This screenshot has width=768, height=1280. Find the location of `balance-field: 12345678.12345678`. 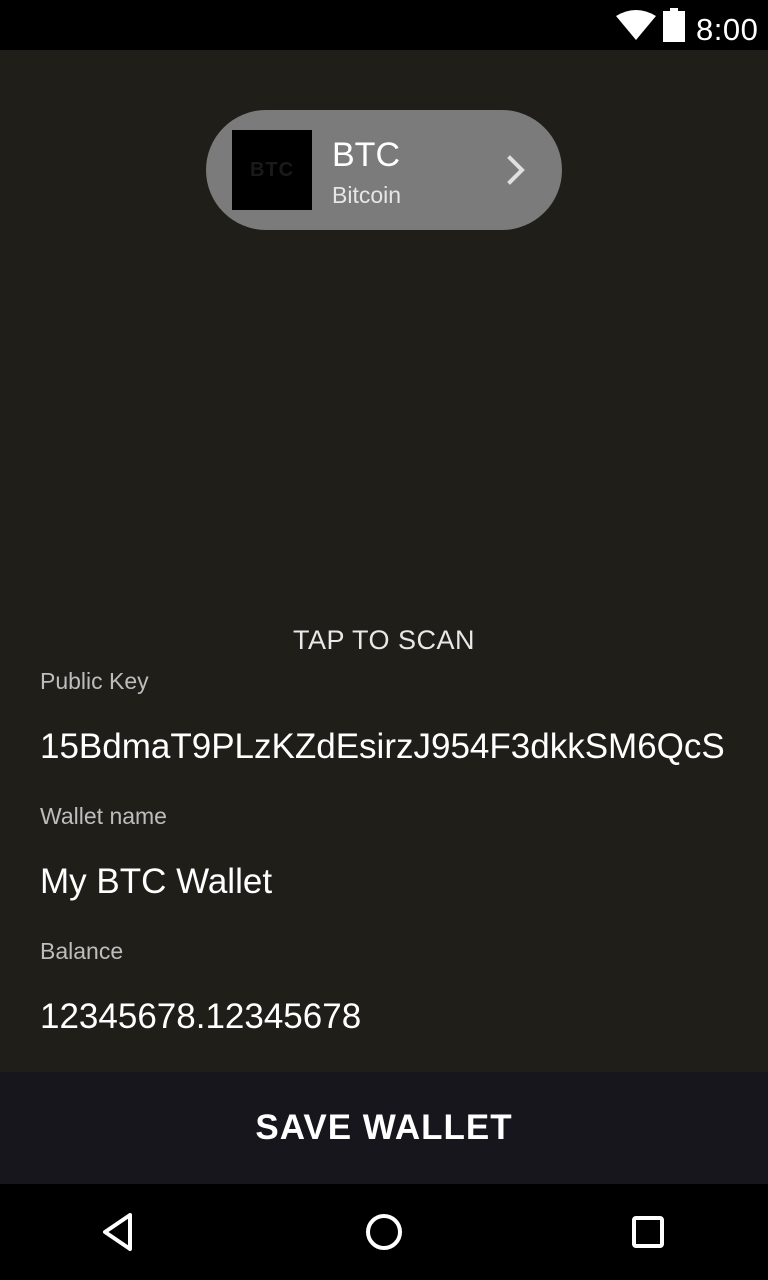

balance-field: 12345678.12345678 is located at coordinates (390, 1017).